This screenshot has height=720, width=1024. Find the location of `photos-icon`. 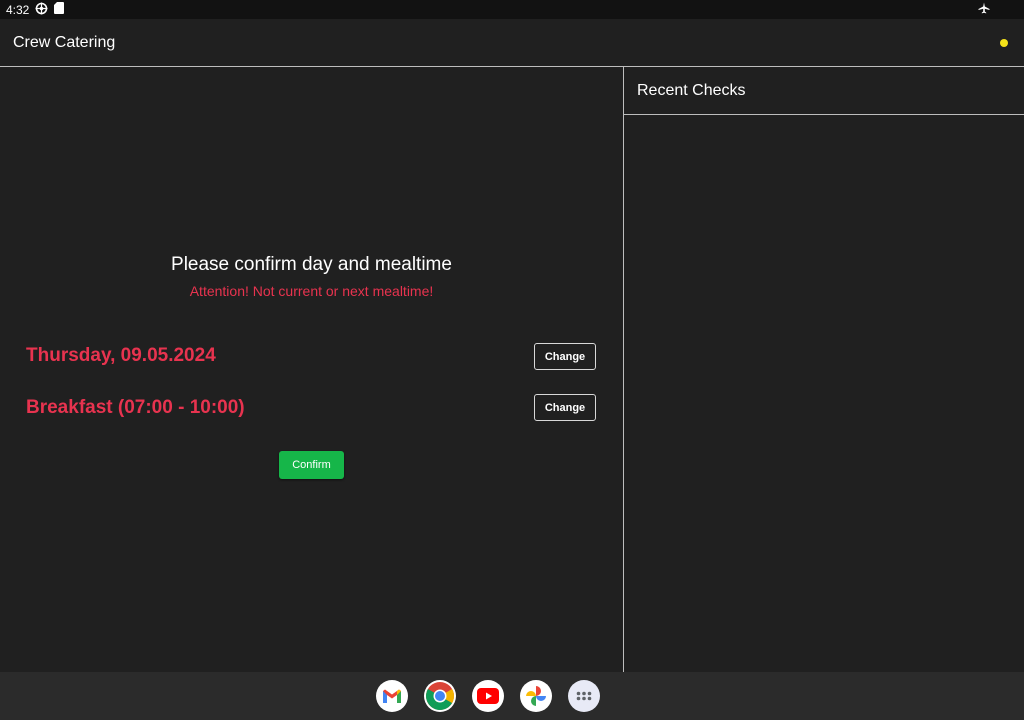

photos-icon is located at coordinates (536, 696).